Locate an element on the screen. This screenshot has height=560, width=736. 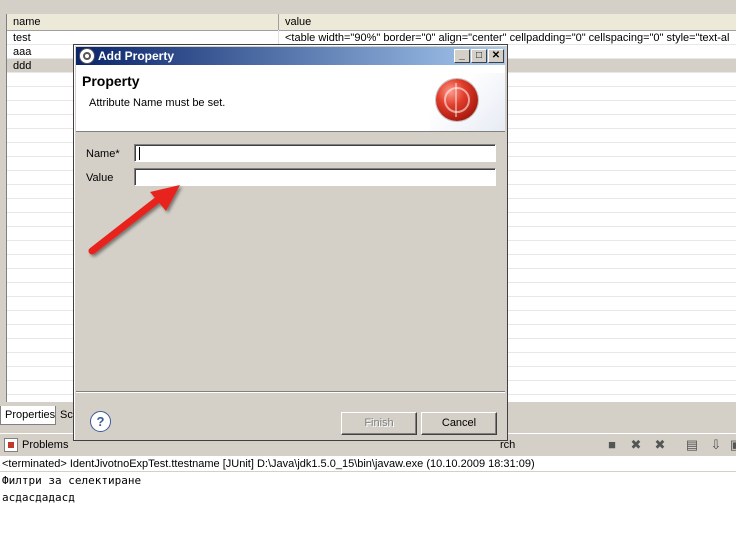
maximize-button: □ is located at coordinates (479, 56).